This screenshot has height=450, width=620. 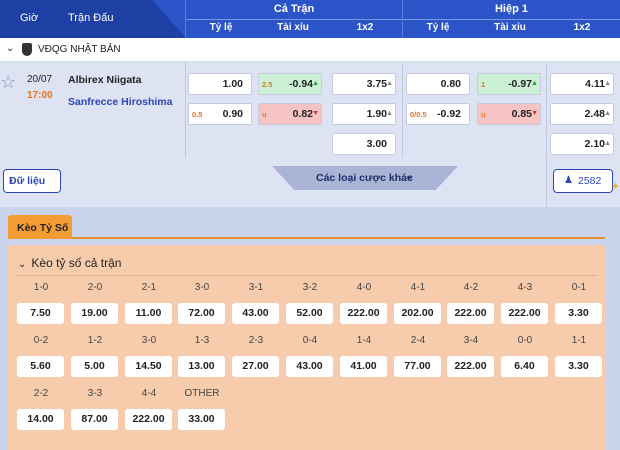 What do you see at coordinates (40, 366) in the screenshot?
I see `score-odds-button: 5.60` at bounding box center [40, 366].